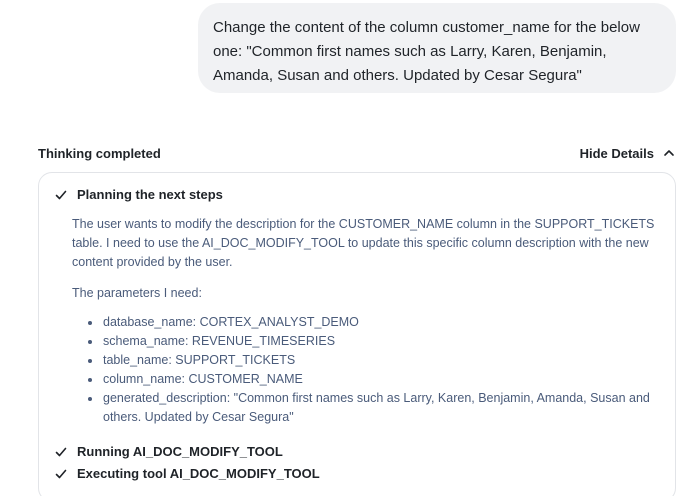 The height and width of the screenshot is (496, 700). I want to click on step-running-tool: Running AI_DOC_MODIFY_TOOL, so click(169, 451).